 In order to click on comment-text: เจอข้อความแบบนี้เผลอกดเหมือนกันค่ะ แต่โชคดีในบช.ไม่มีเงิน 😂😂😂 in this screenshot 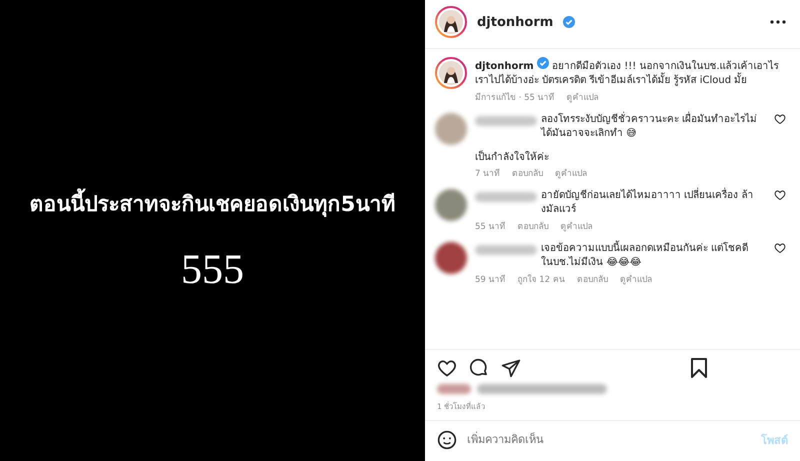, I will do `click(653, 256)`.